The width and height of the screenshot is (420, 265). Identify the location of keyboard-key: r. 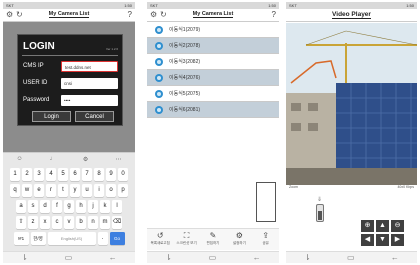
(51, 190).